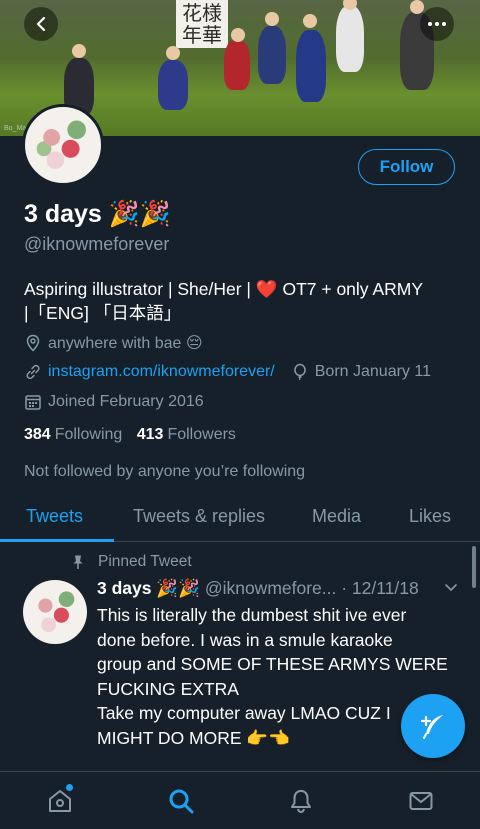 Image resolution: width=480 pixels, height=829 pixels. I want to click on follow-button: Follow, so click(406, 167).